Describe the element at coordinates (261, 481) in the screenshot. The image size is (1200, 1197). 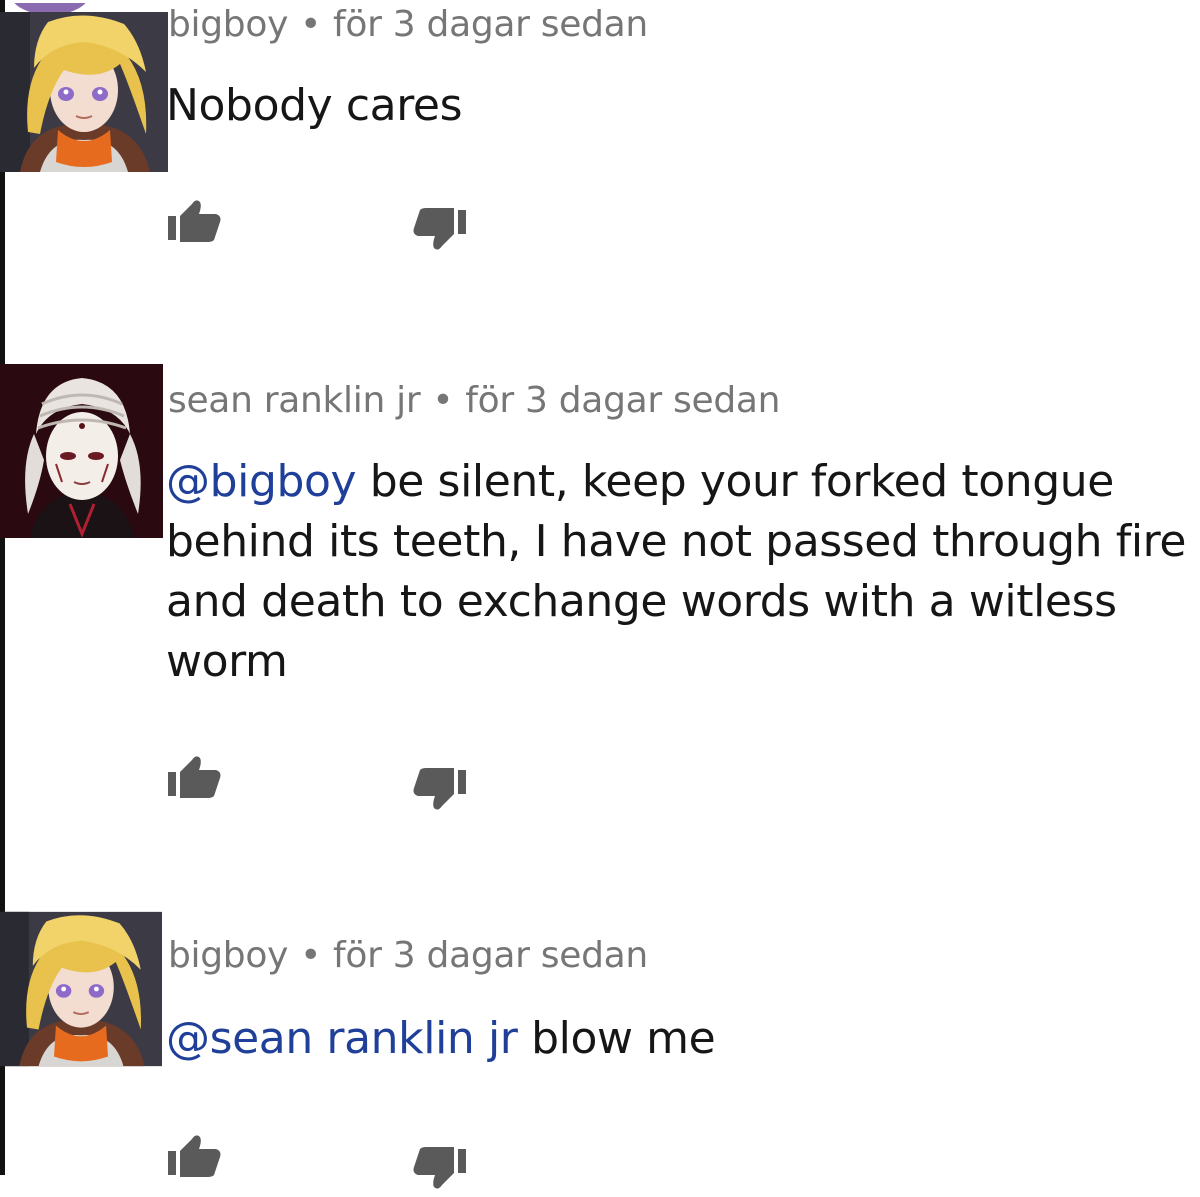
I see `mention-link: @bigboy` at that location.